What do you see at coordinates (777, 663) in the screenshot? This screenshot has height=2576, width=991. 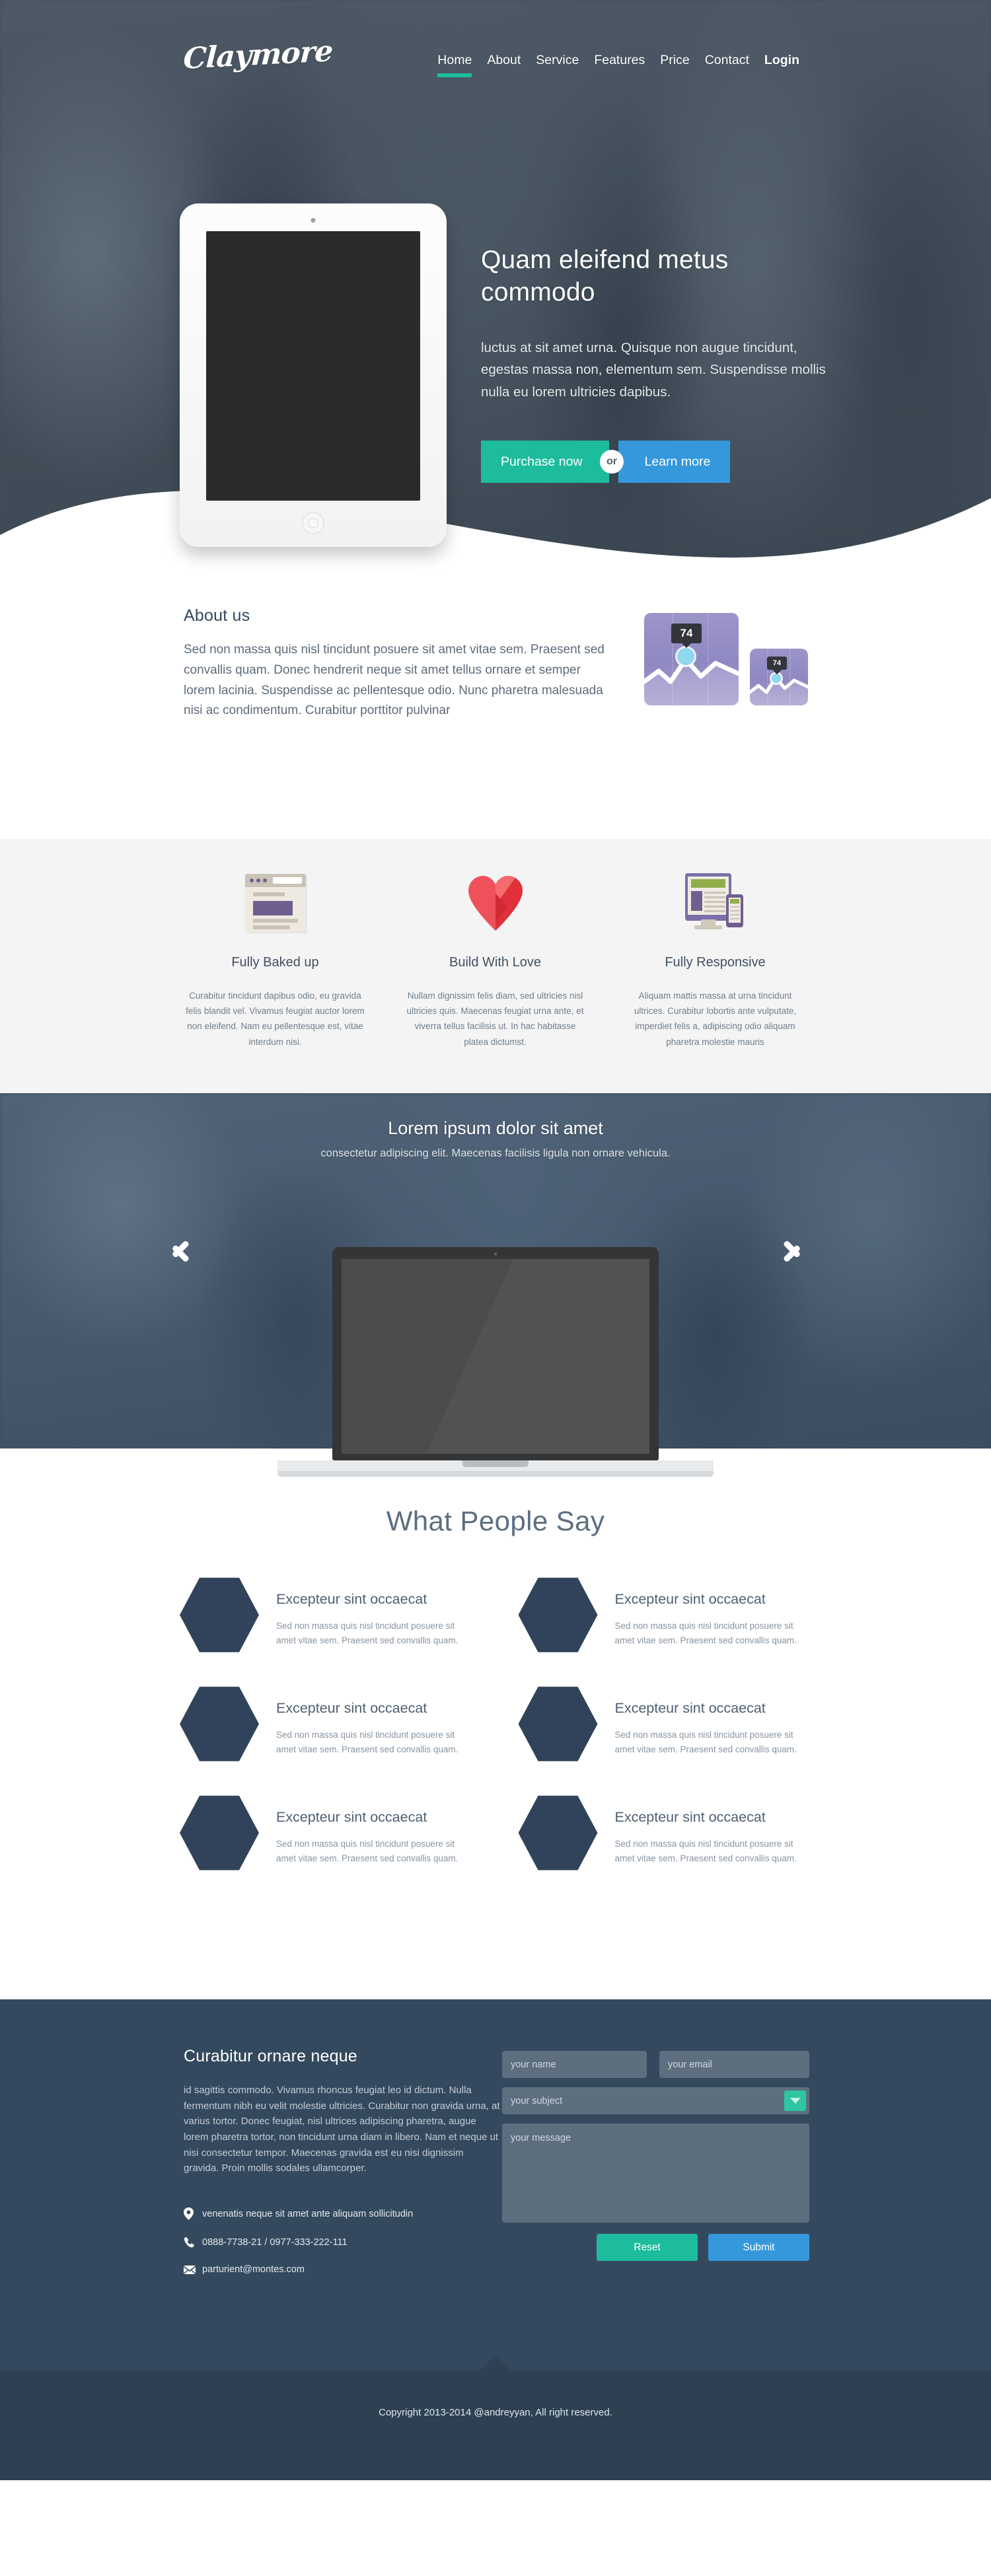 I see `chart-tooltip-small: 74` at bounding box center [777, 663].